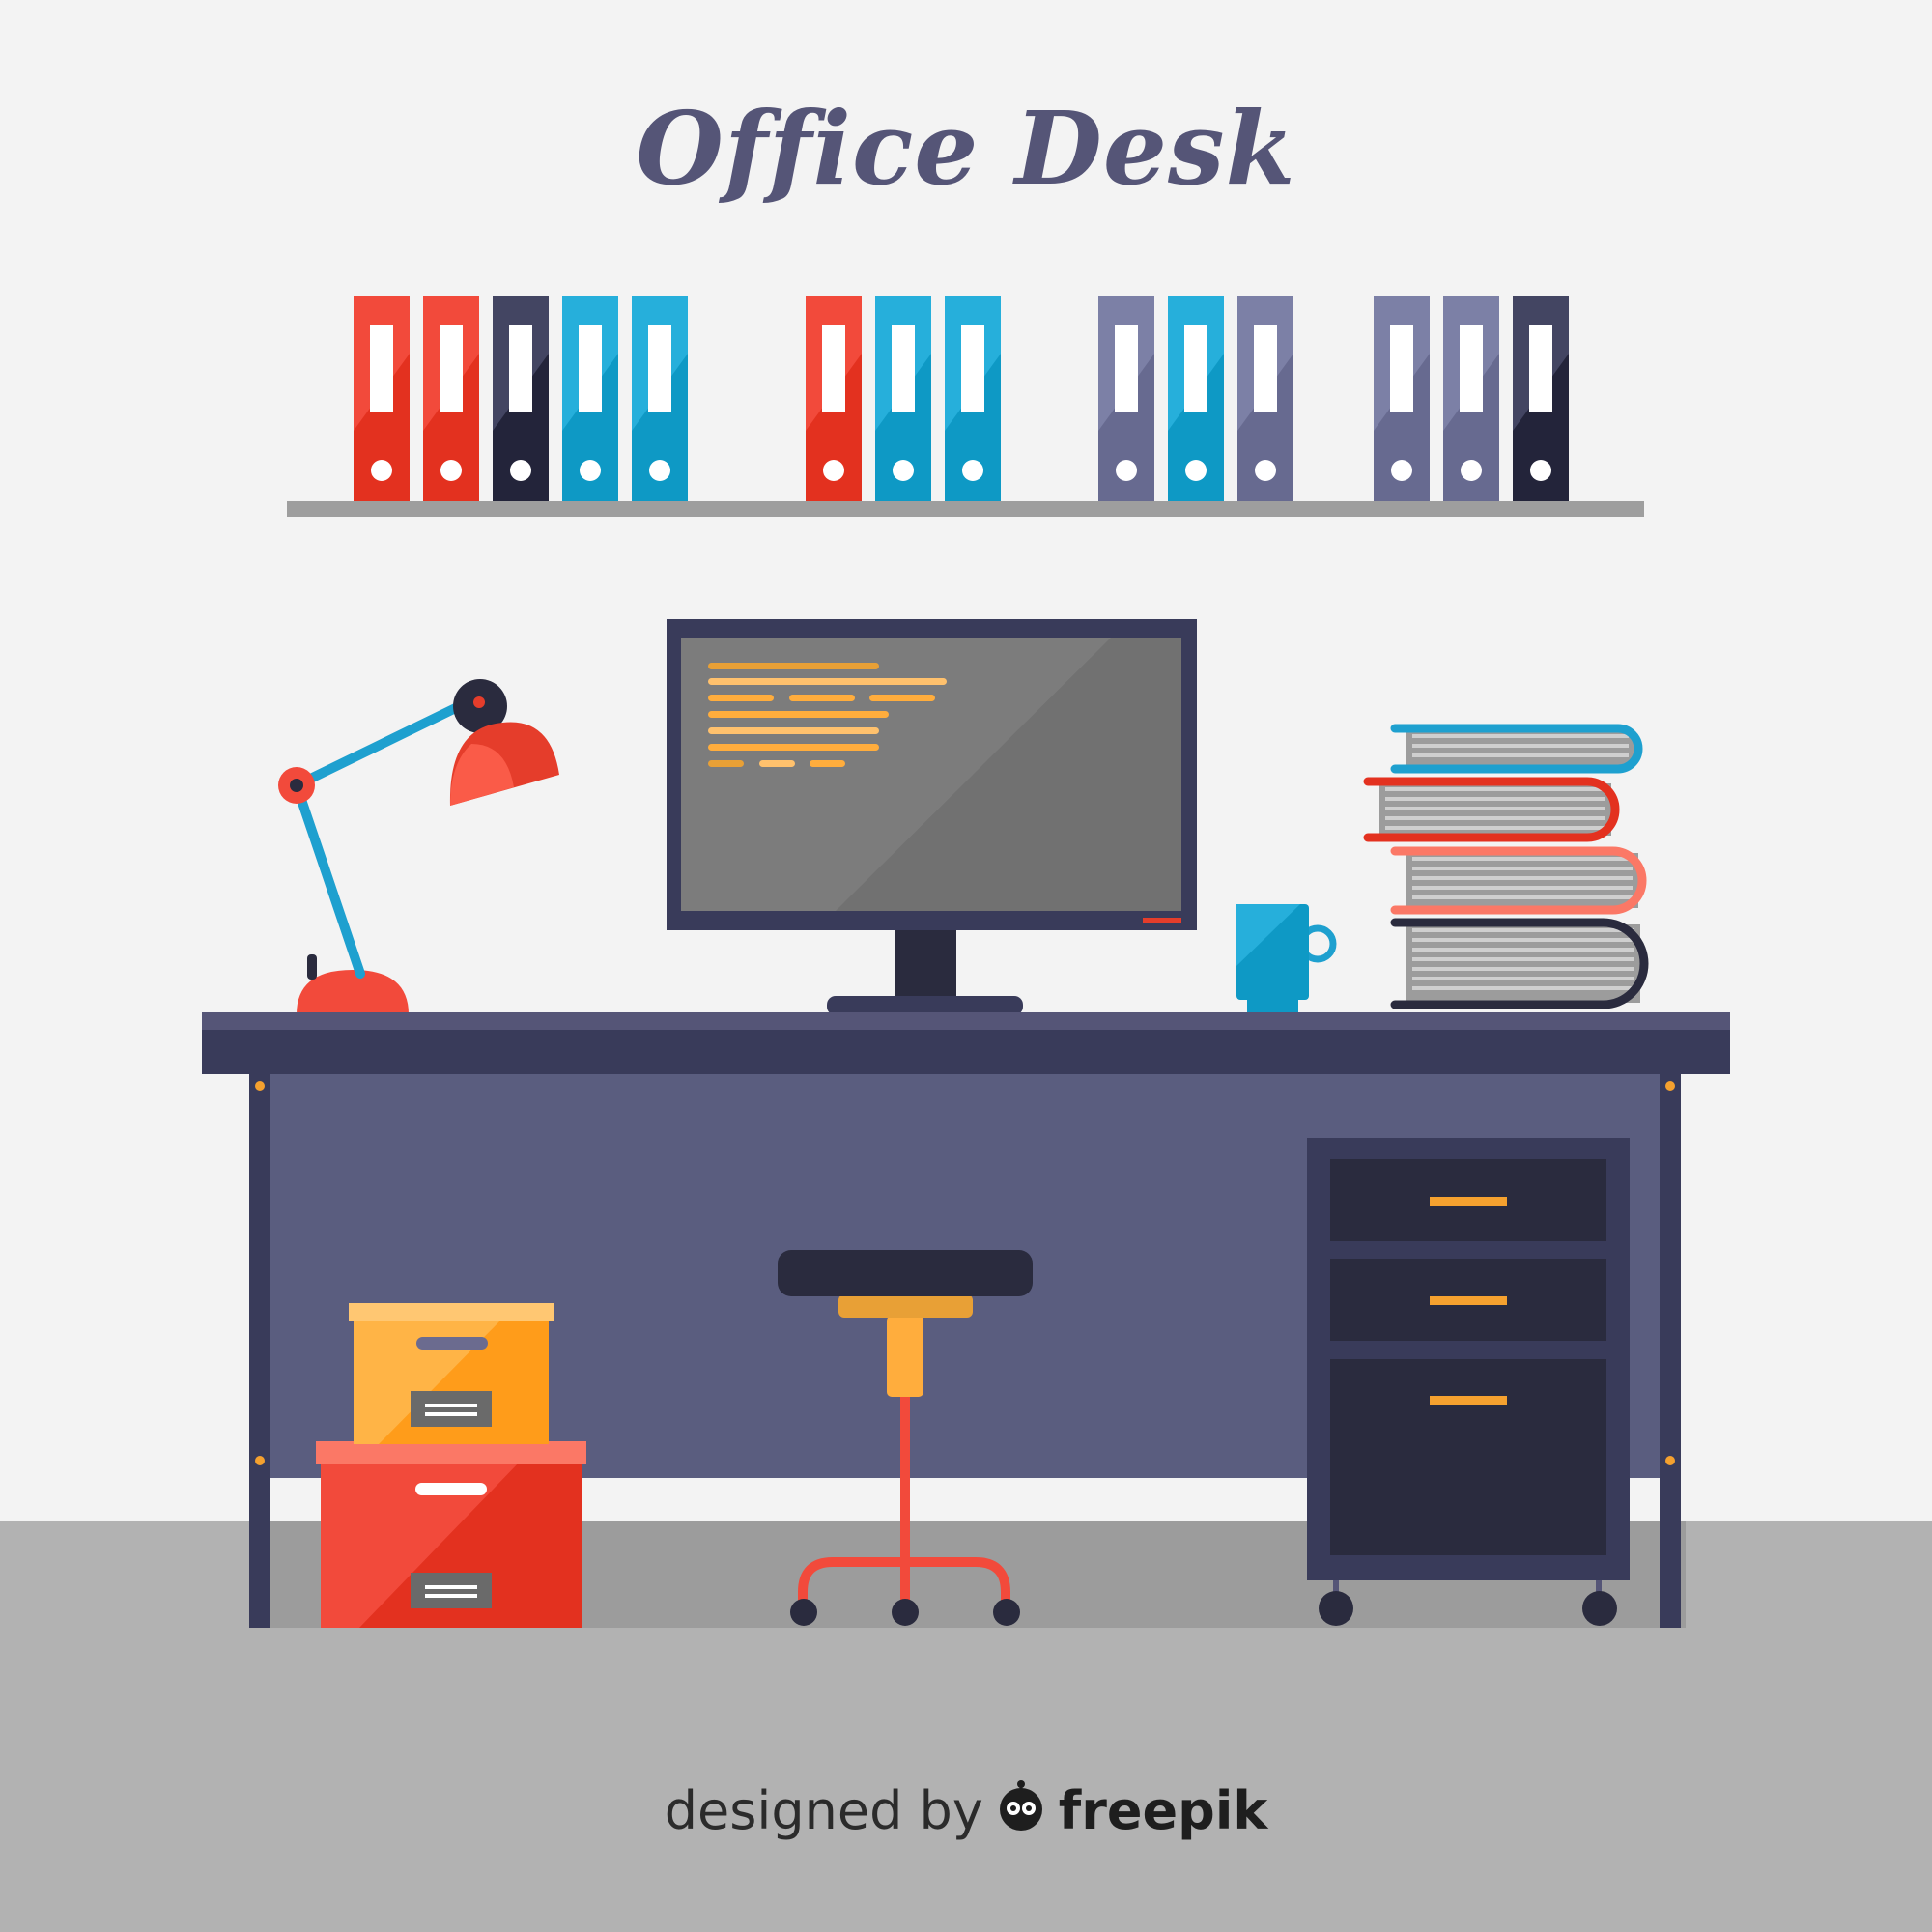 The width and height of the screenshot is (1932, 1932). I want to click on monitor-neck, so click(925, 964).